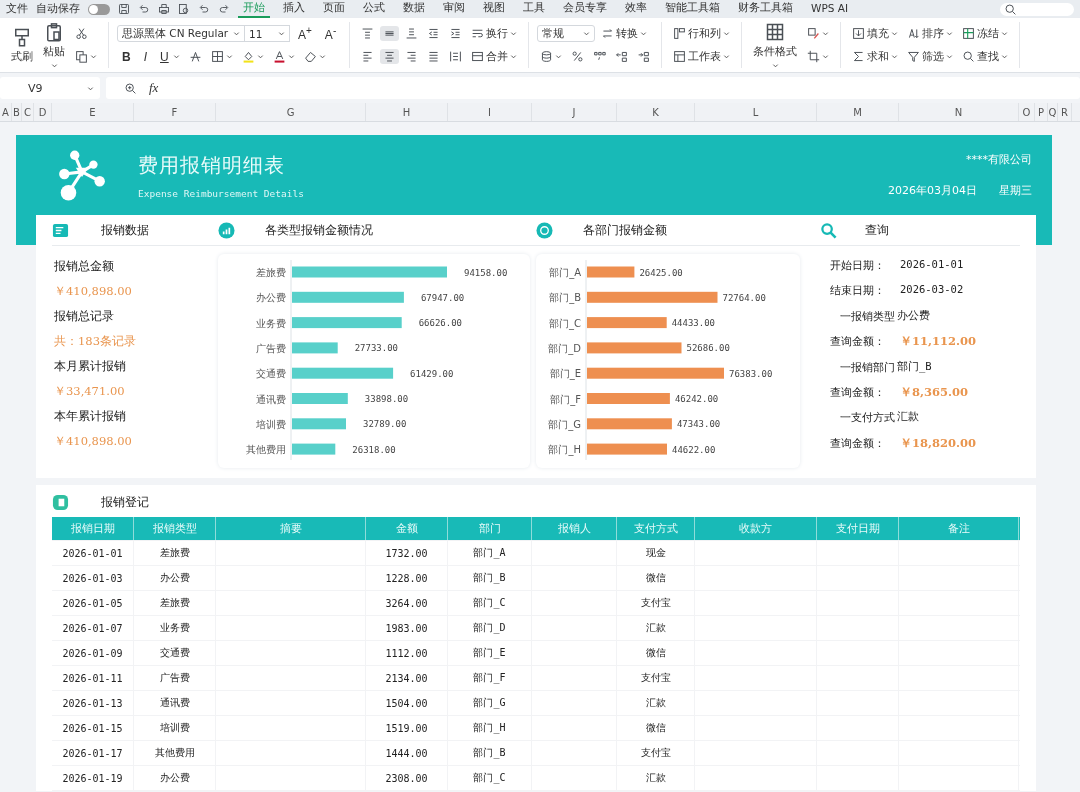 The image size is (1080, 792). What do you see at coordinates (90, 391) in the screenshot?
I see `stat-value: ￥33,471.00` at bounding box center [90, 391].